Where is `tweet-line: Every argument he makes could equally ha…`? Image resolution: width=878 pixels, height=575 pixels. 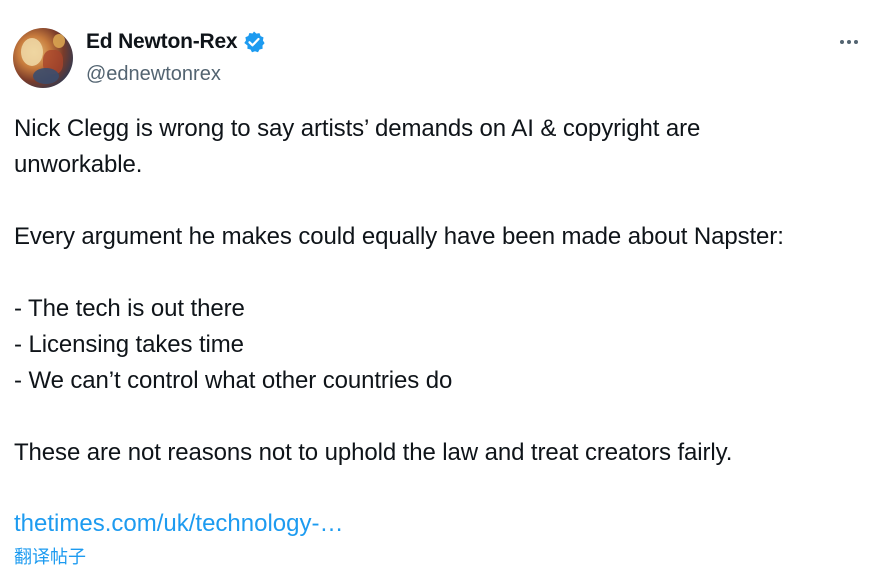
tweet-line: Every argument he makes could equally ha… is located at coordinates (399, 236).